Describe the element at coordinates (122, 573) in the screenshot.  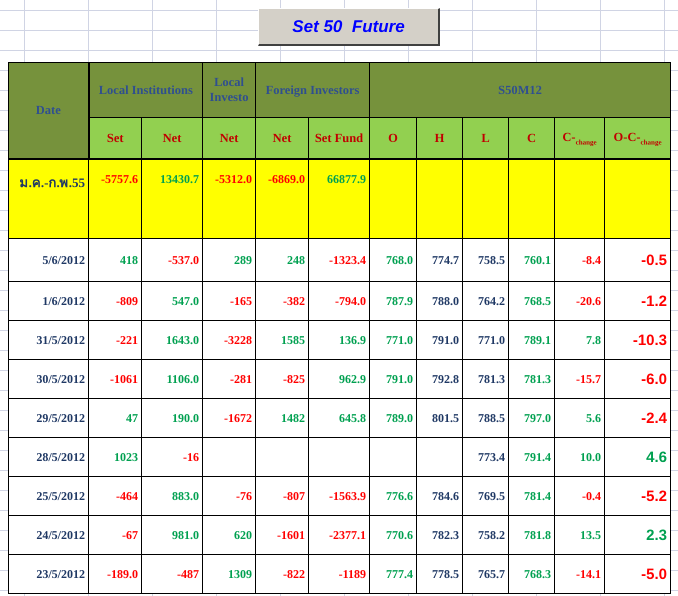
I see `table-cell: -189.0` at that location.